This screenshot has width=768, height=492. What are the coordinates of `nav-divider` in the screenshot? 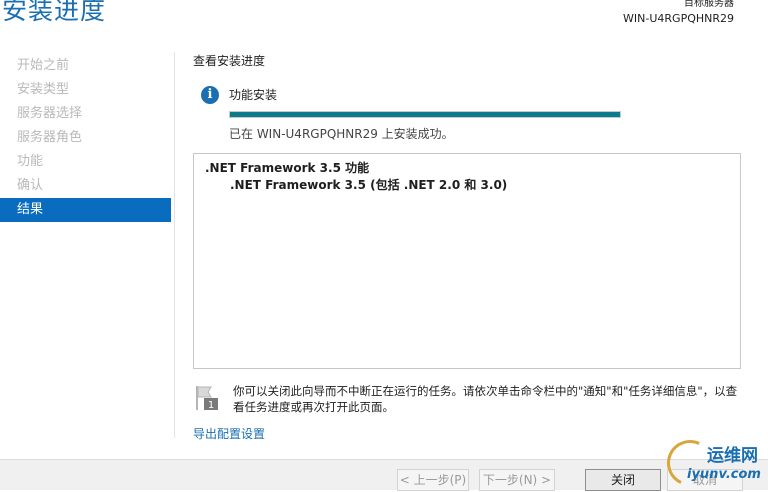 It's located at (174, 245).